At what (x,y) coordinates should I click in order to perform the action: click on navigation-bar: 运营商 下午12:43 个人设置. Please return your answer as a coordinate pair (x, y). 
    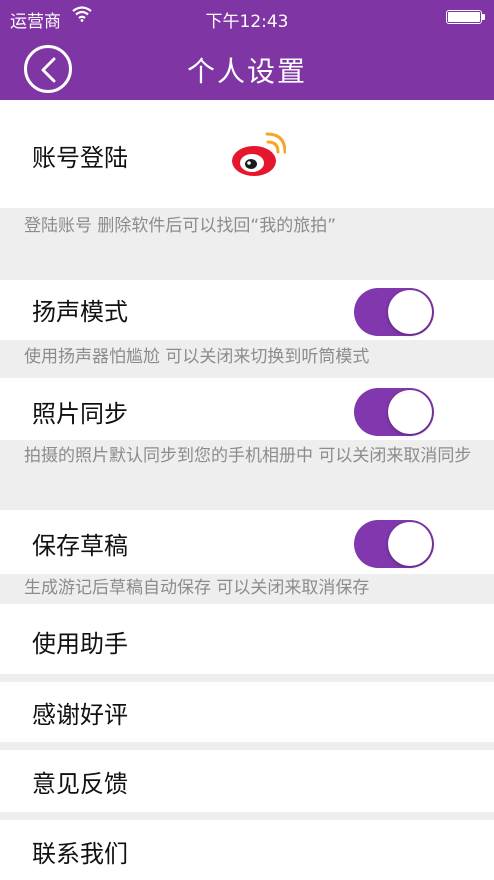
    Looking at the image, I should click on (247, 50).